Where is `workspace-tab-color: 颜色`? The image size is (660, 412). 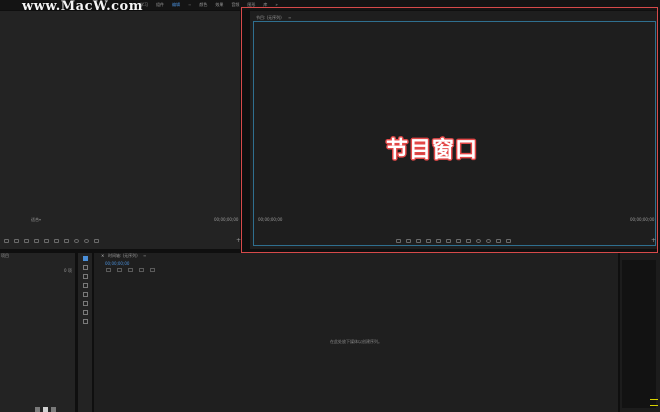 workspace-tab-color: 颜色 is located at coordinates (203, 5).